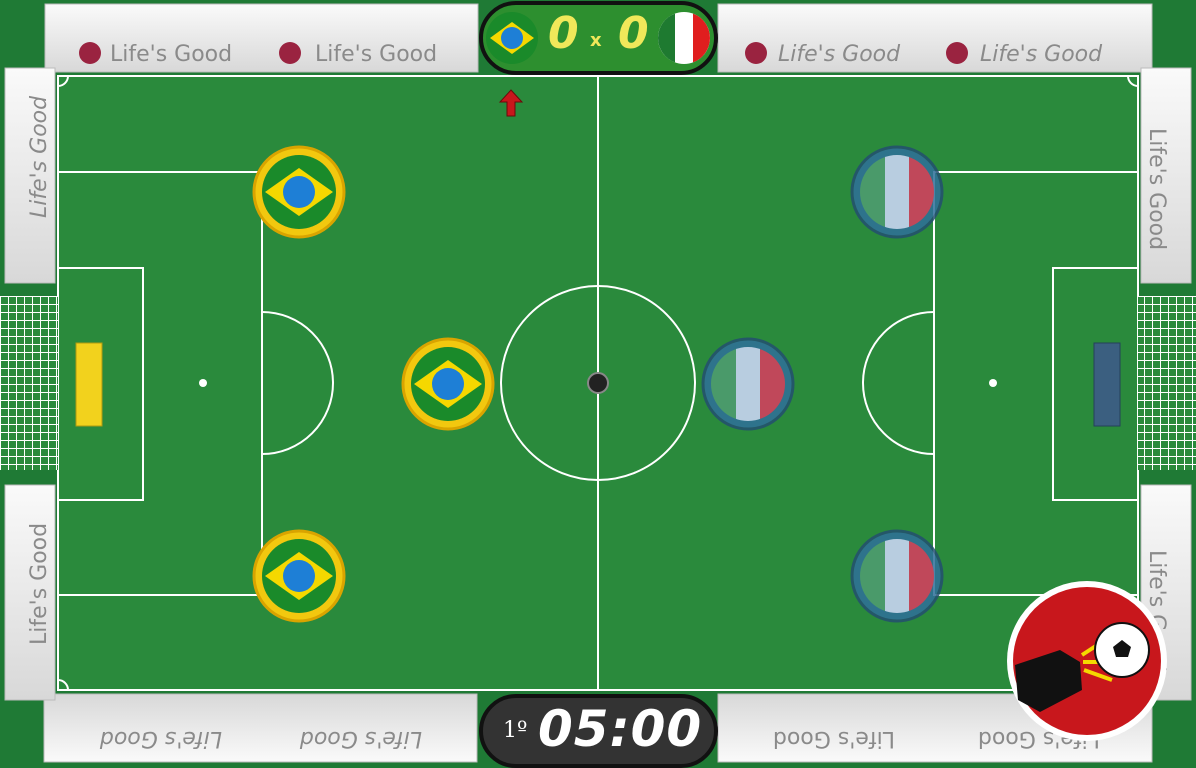  Describe the element at coordinates (1107, 384) in the screenshot. I see `away-goal-bar` at that location.